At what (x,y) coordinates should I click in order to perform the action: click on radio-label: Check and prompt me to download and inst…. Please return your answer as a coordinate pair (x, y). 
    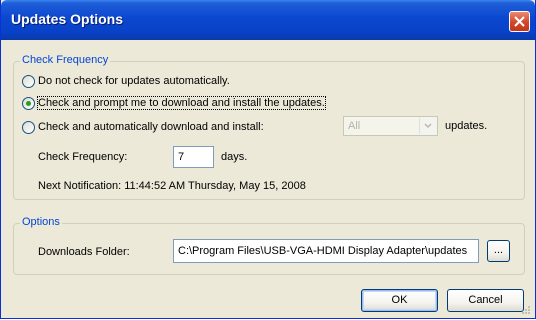
    Looking at the image, I should click on (181, 103).